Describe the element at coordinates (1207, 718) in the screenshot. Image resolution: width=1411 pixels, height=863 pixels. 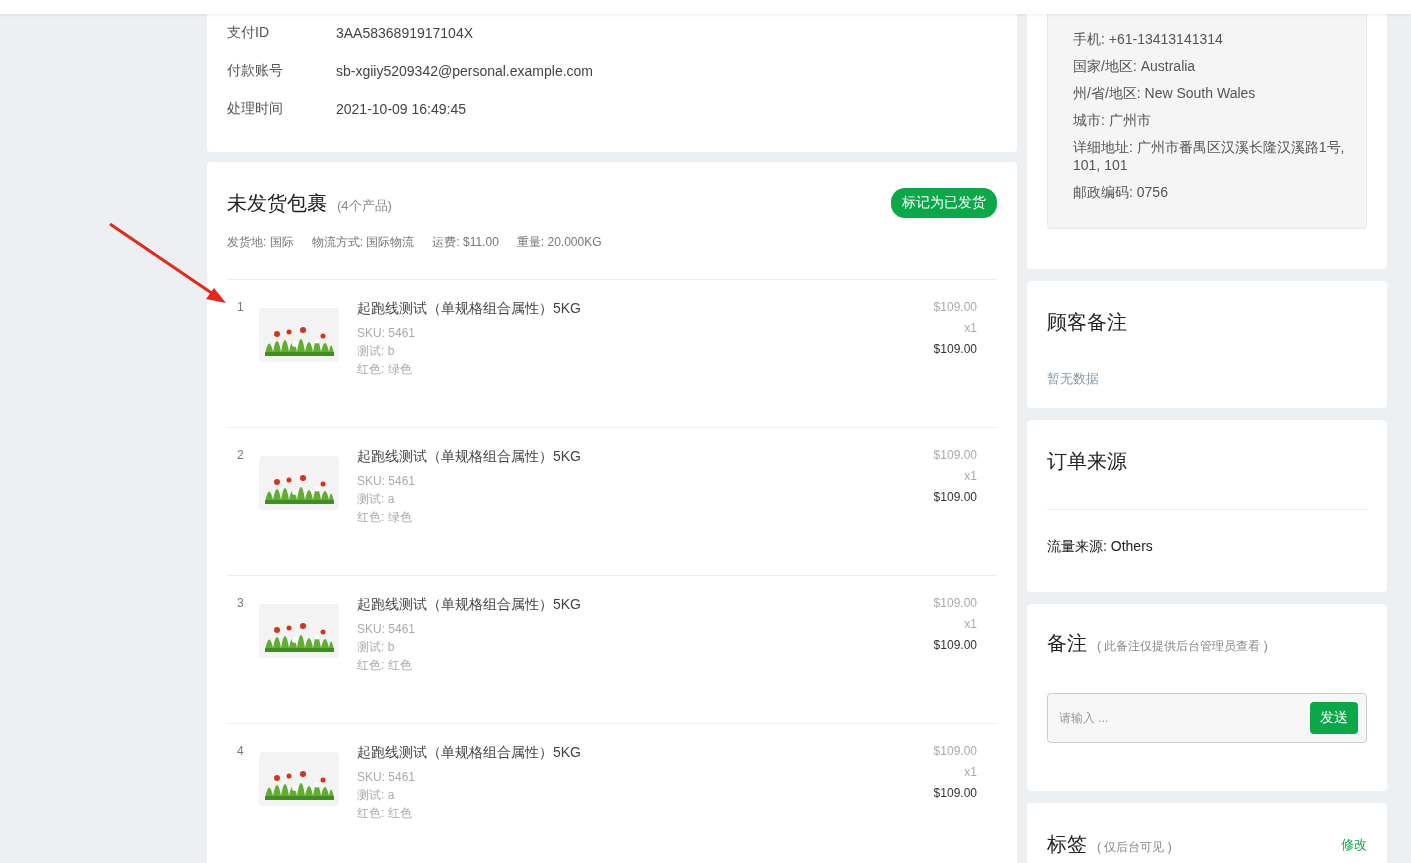
I see `remark-input: 请输入 ... 发送` at that location.